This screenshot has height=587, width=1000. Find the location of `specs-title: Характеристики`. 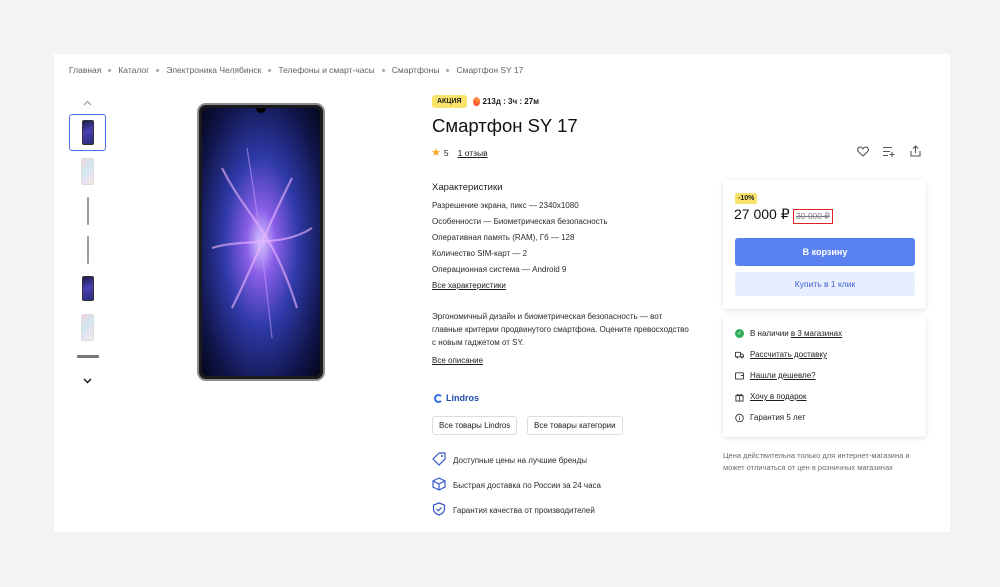

specs-title: Характеристики is located at coordinates (467, 187).